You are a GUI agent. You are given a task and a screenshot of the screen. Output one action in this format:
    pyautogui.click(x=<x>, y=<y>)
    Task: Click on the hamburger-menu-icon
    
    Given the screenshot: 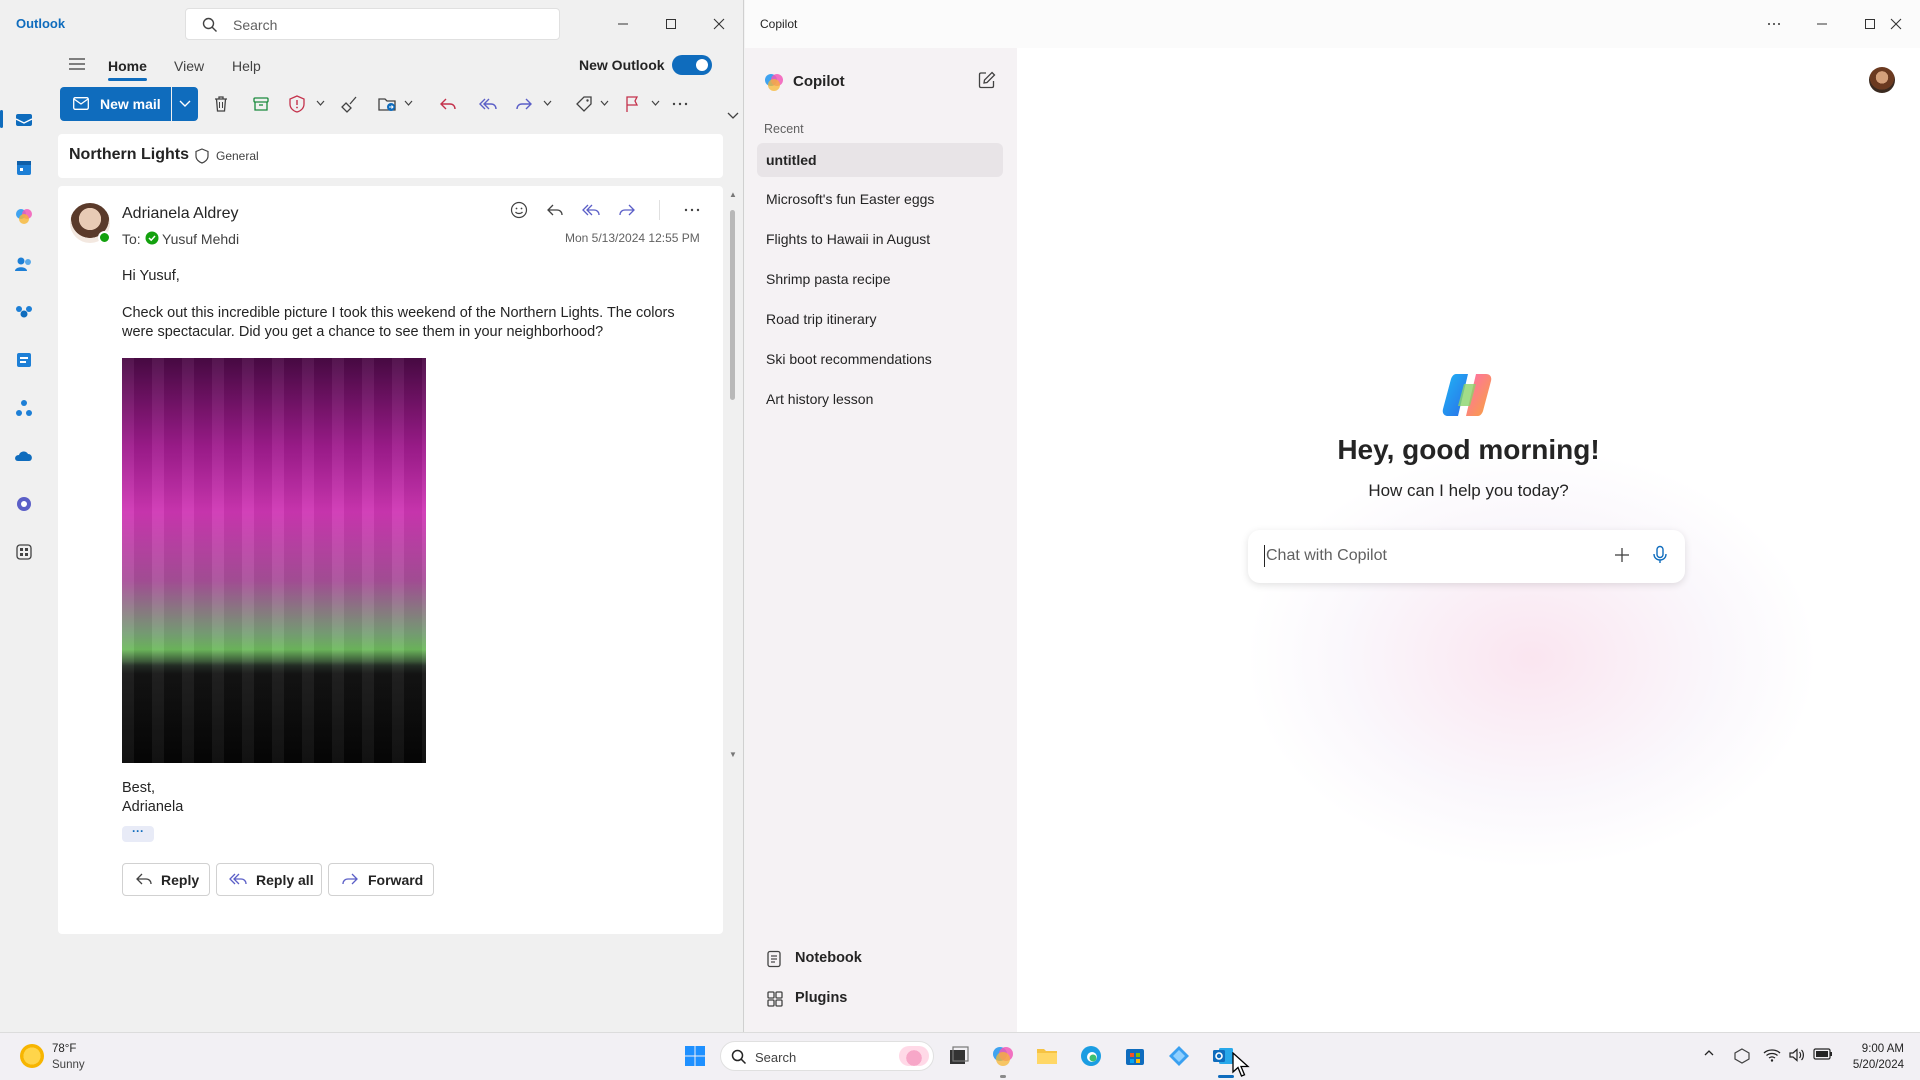 What is the action you would take?
    pyautogui.click(x=77, y=64)
    